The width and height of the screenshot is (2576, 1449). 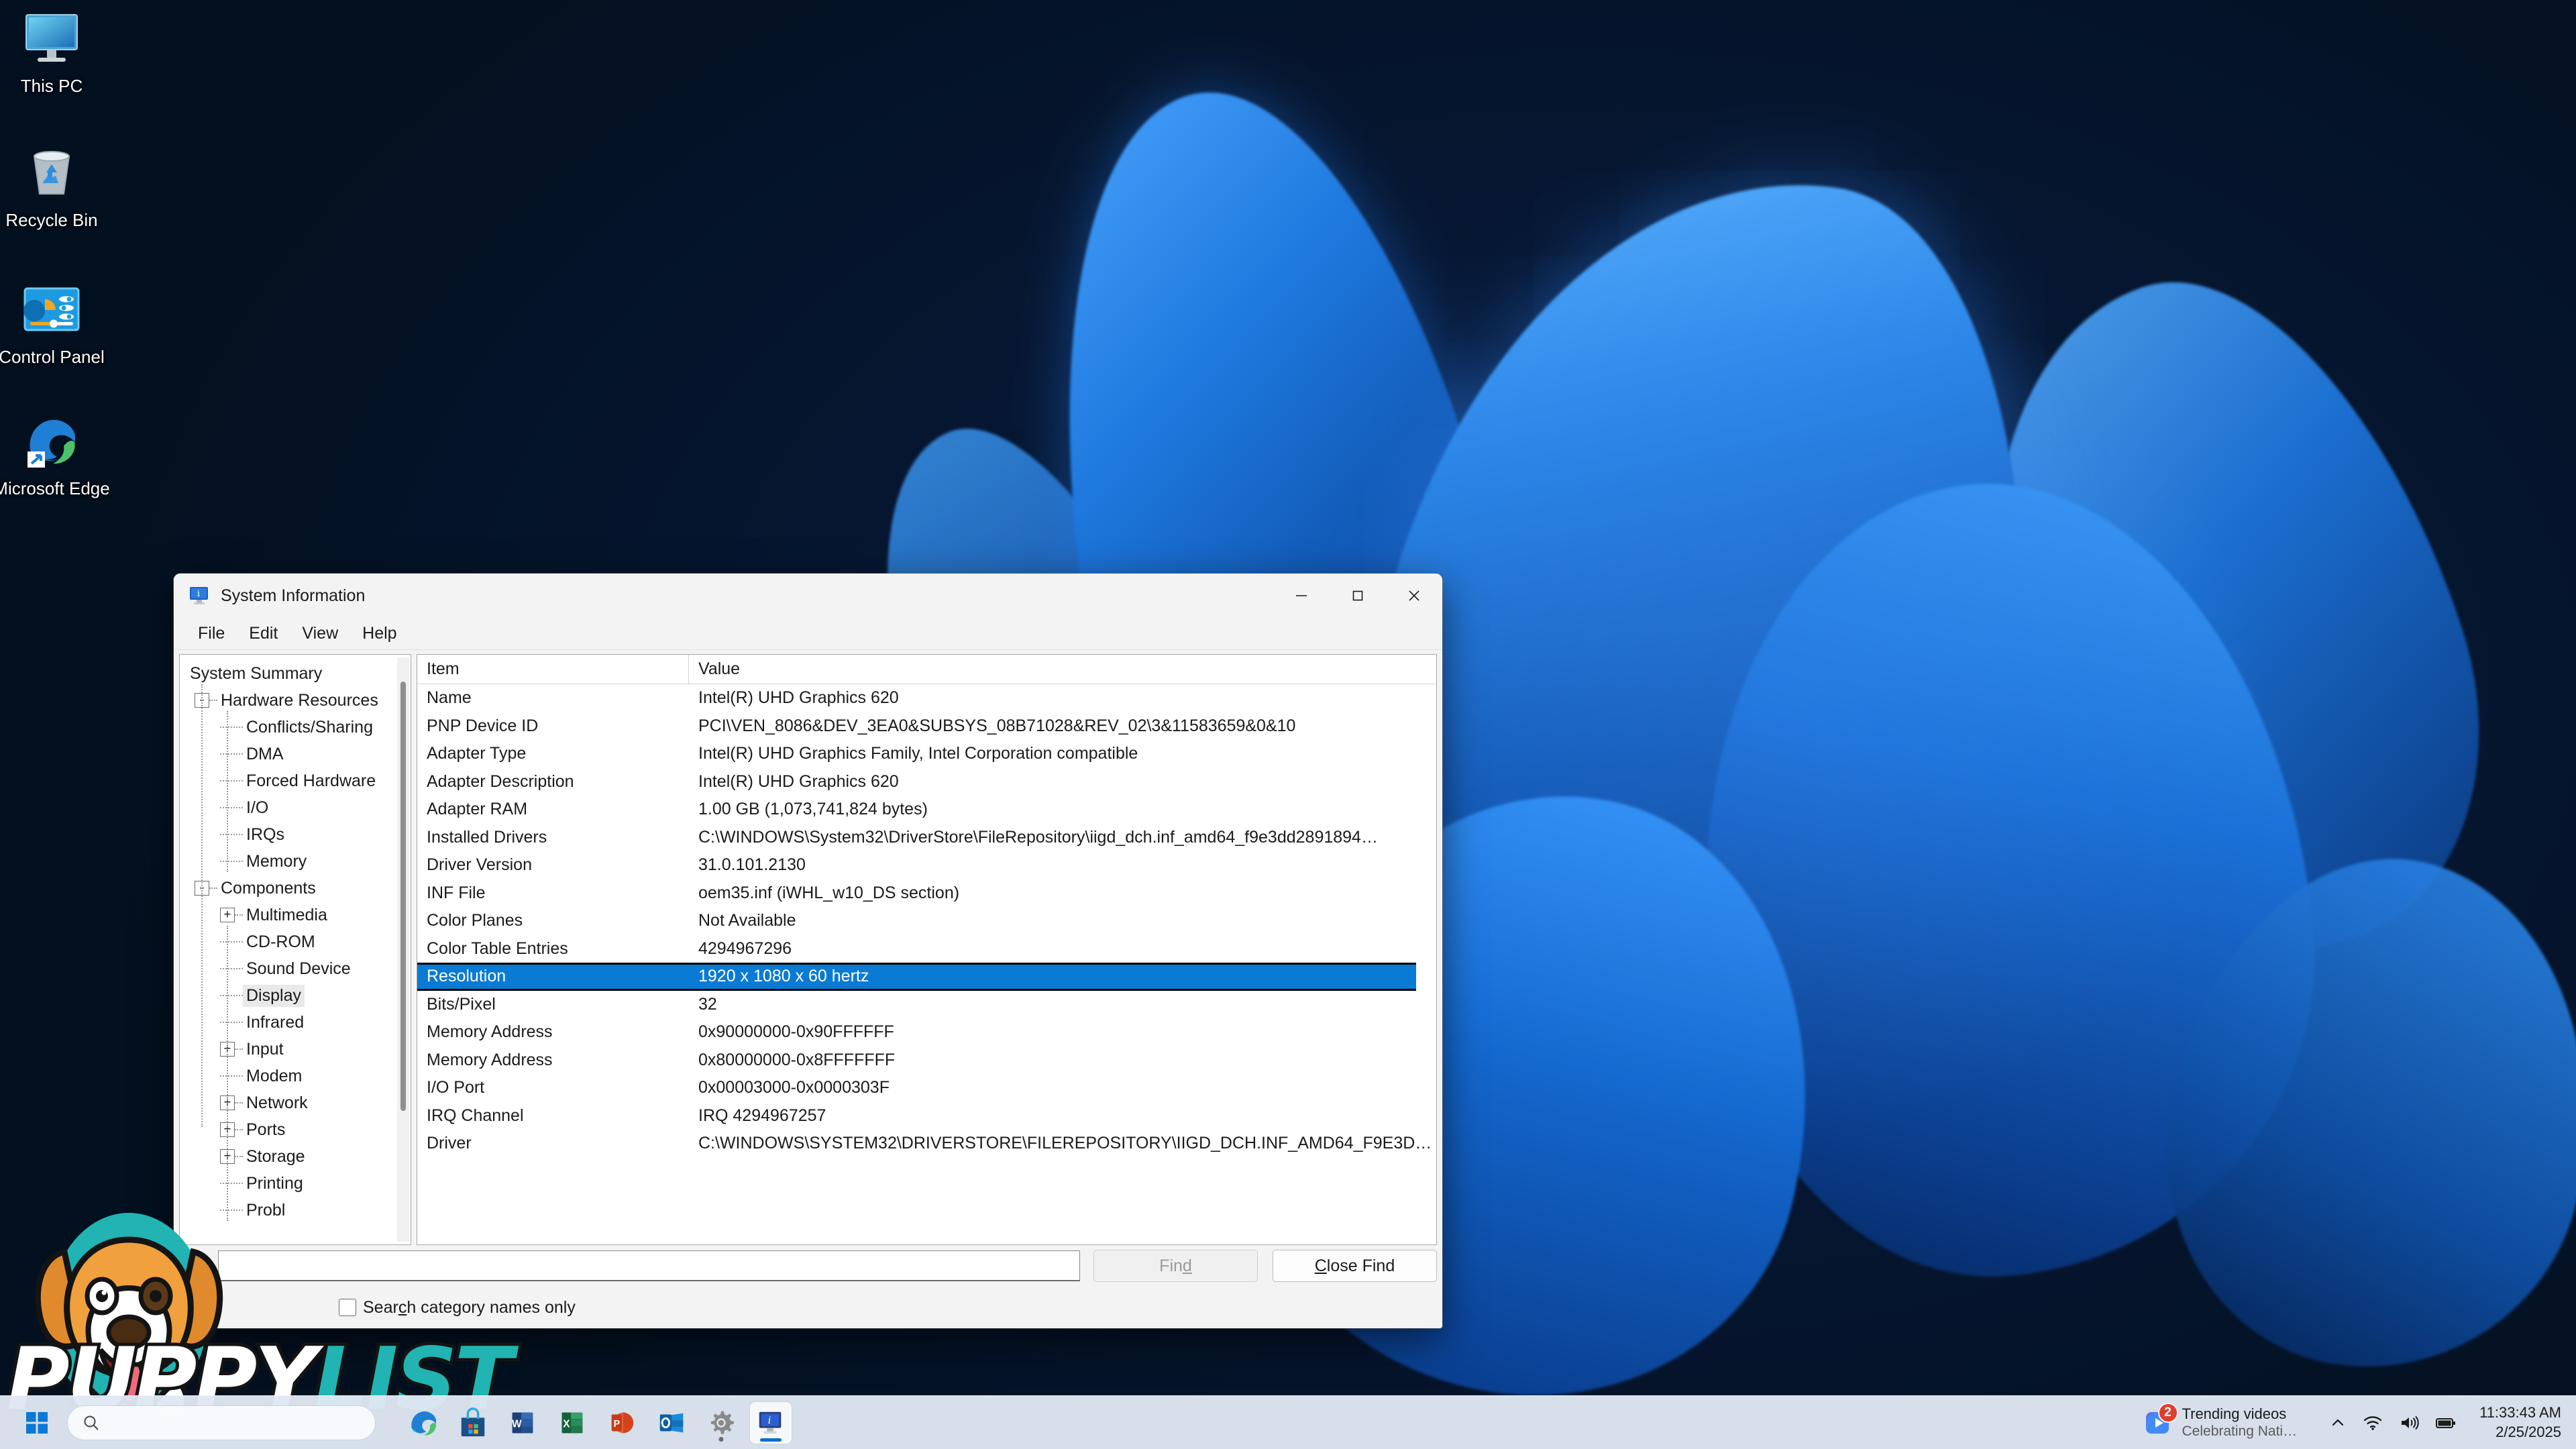 I want to click on tree-item-label: Printing, so click(x=274, y=1183).